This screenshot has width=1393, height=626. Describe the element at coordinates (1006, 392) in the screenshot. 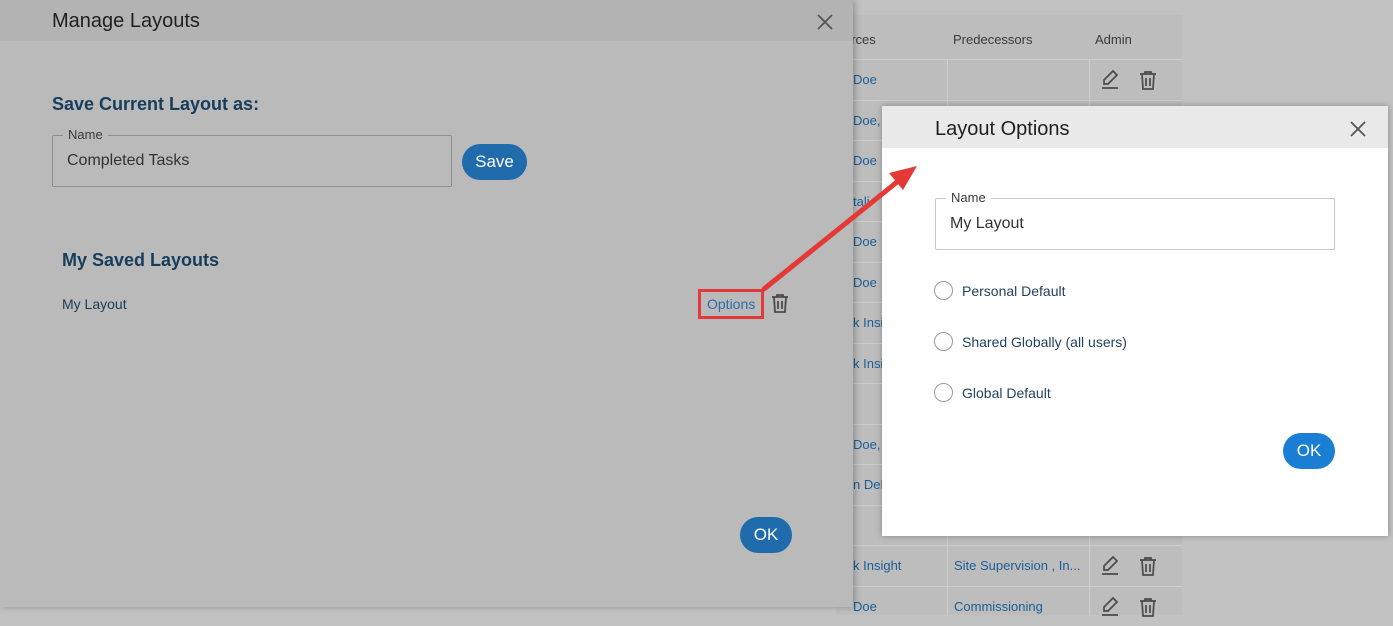

I see `radio-label: Global Default` at that location.